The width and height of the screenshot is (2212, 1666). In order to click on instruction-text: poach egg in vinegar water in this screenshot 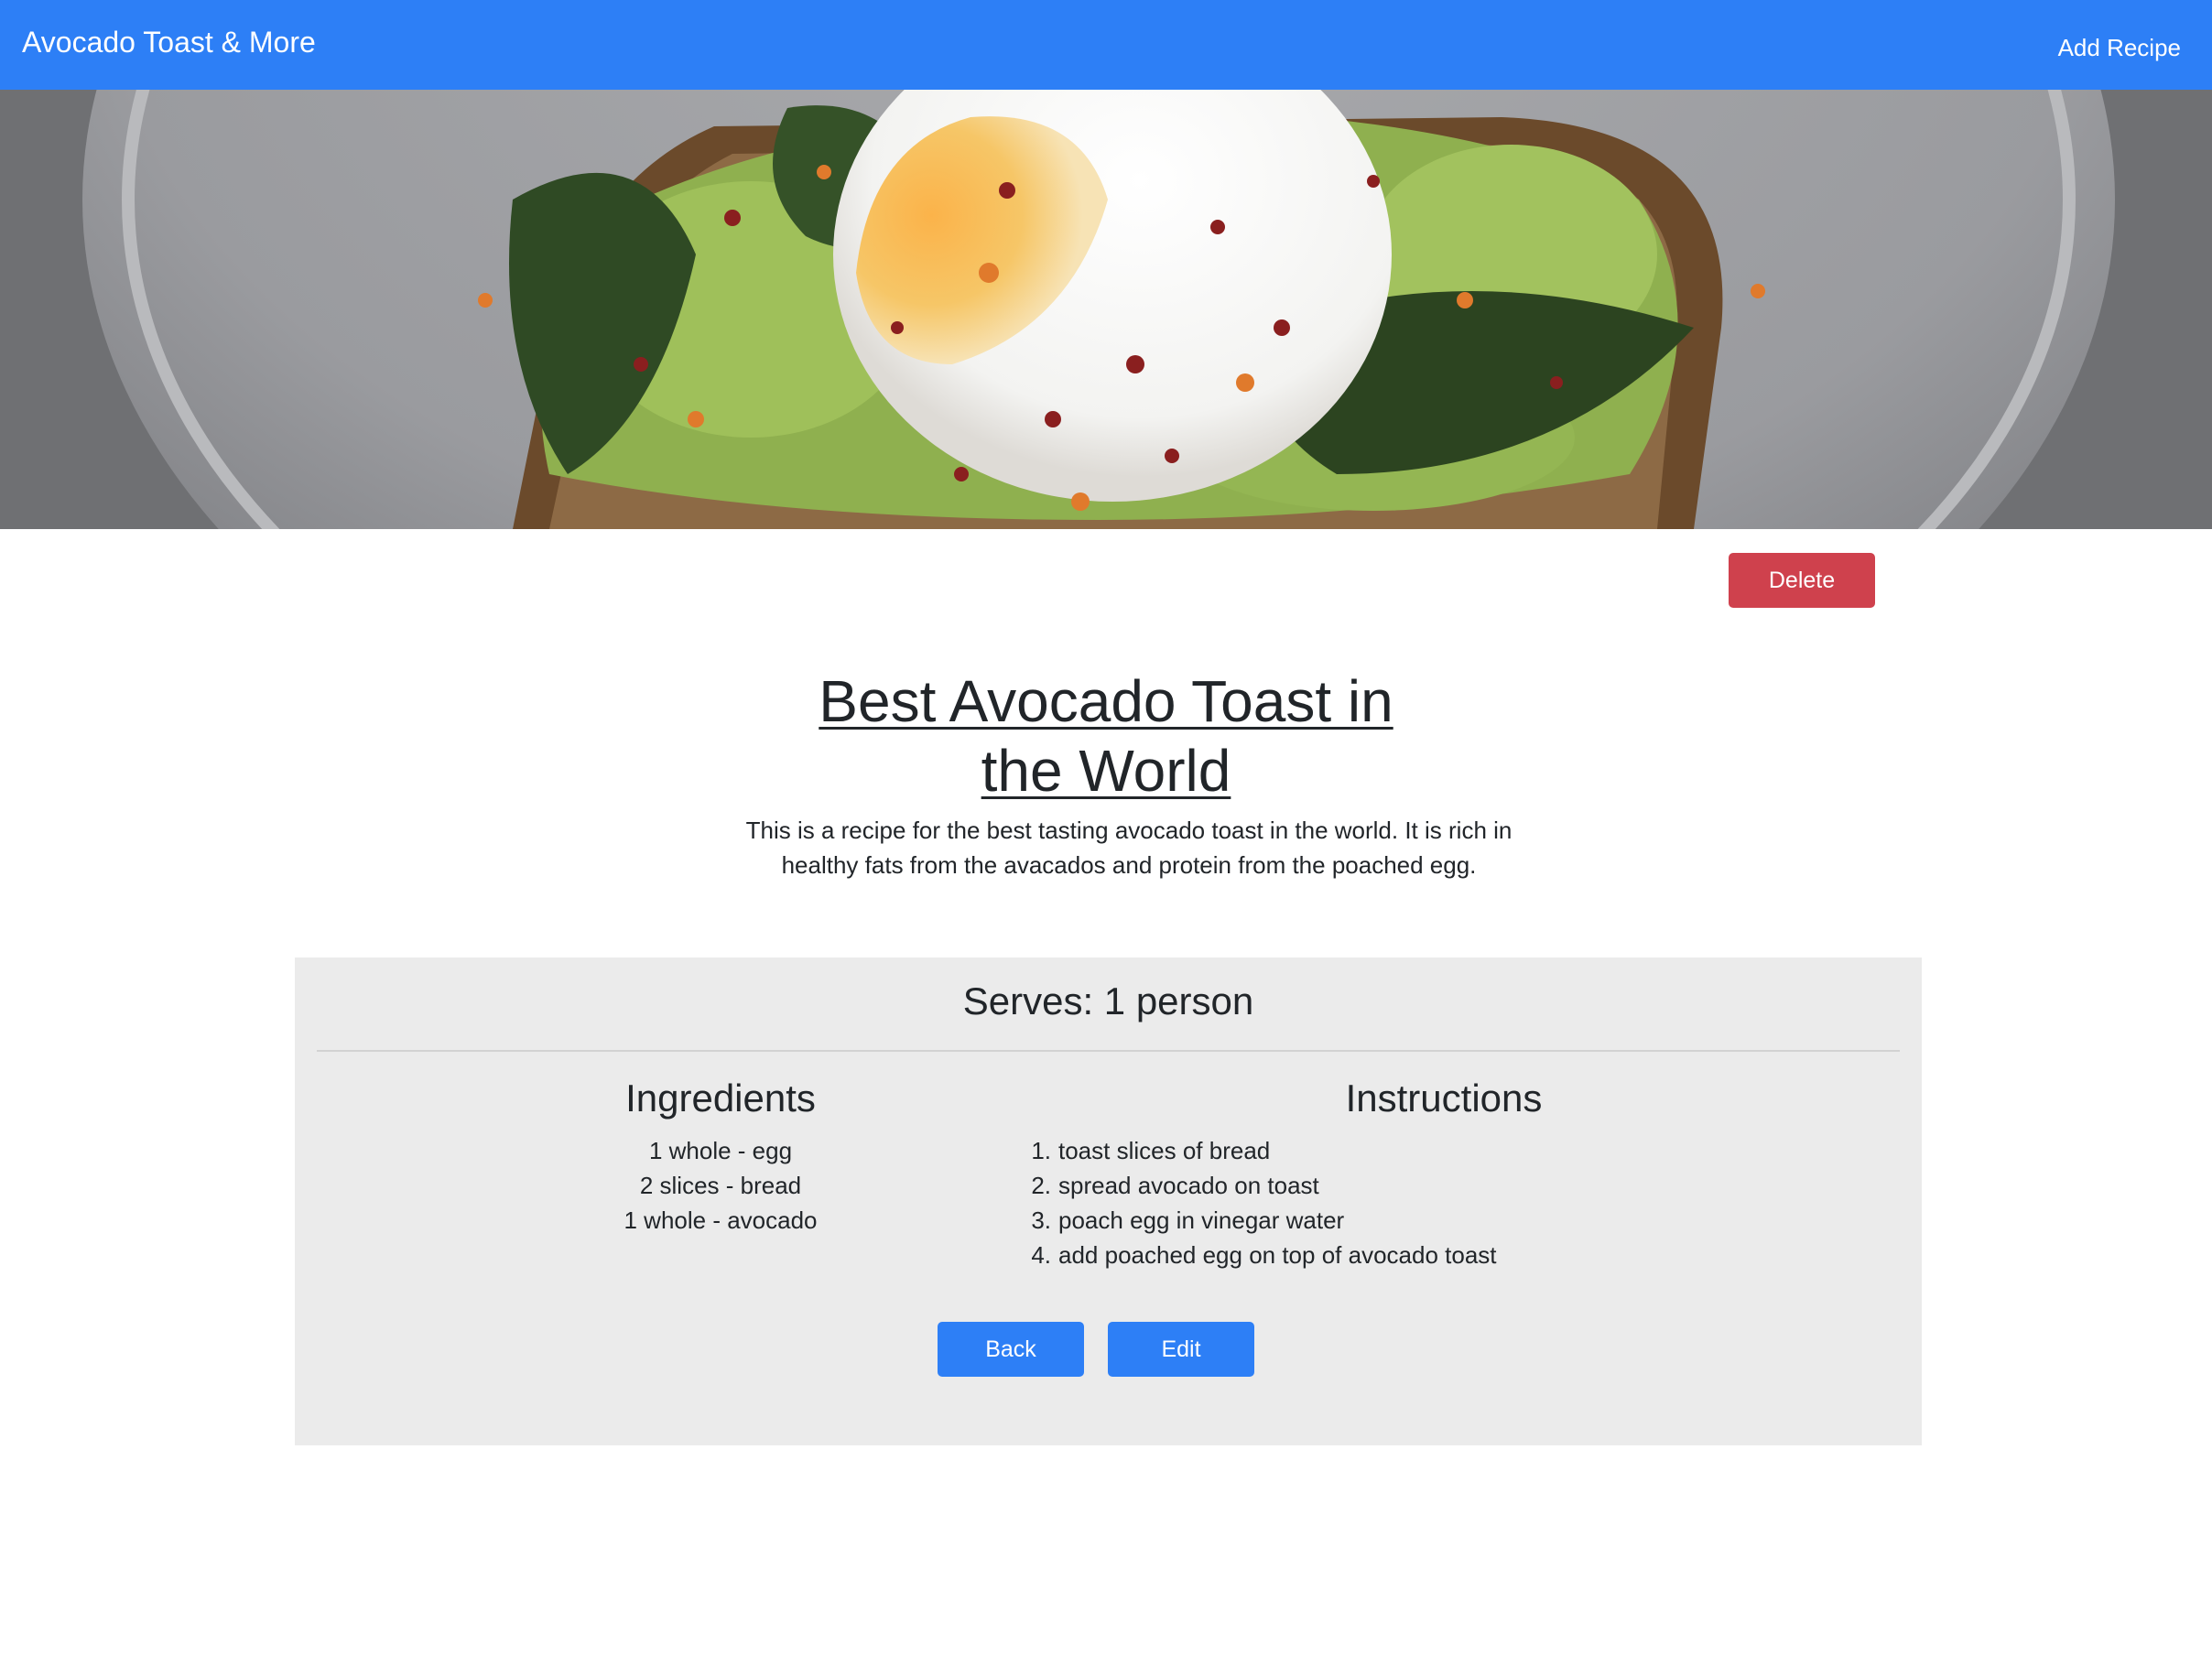, I will do `click(1201, 1220)`.